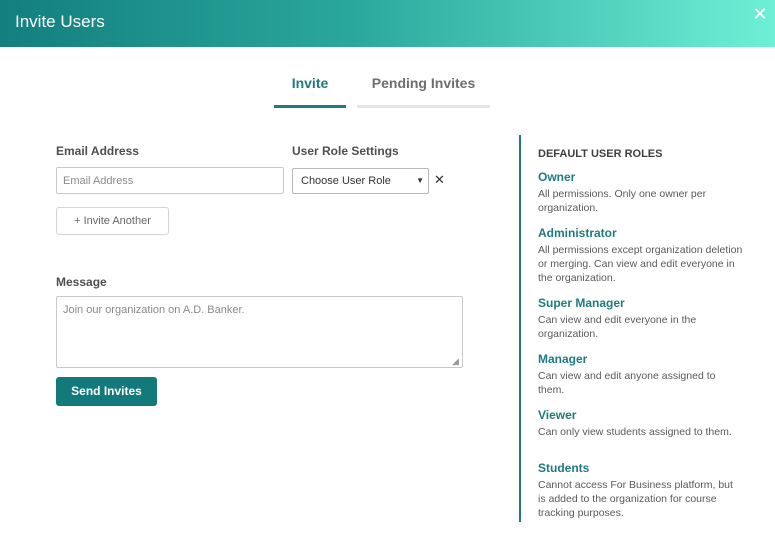 The image size is (775, 559). What do you see at coordinates (577, 233) in the screenshot?
I see `role-name: Administrator` at bounding box center [577, 233].